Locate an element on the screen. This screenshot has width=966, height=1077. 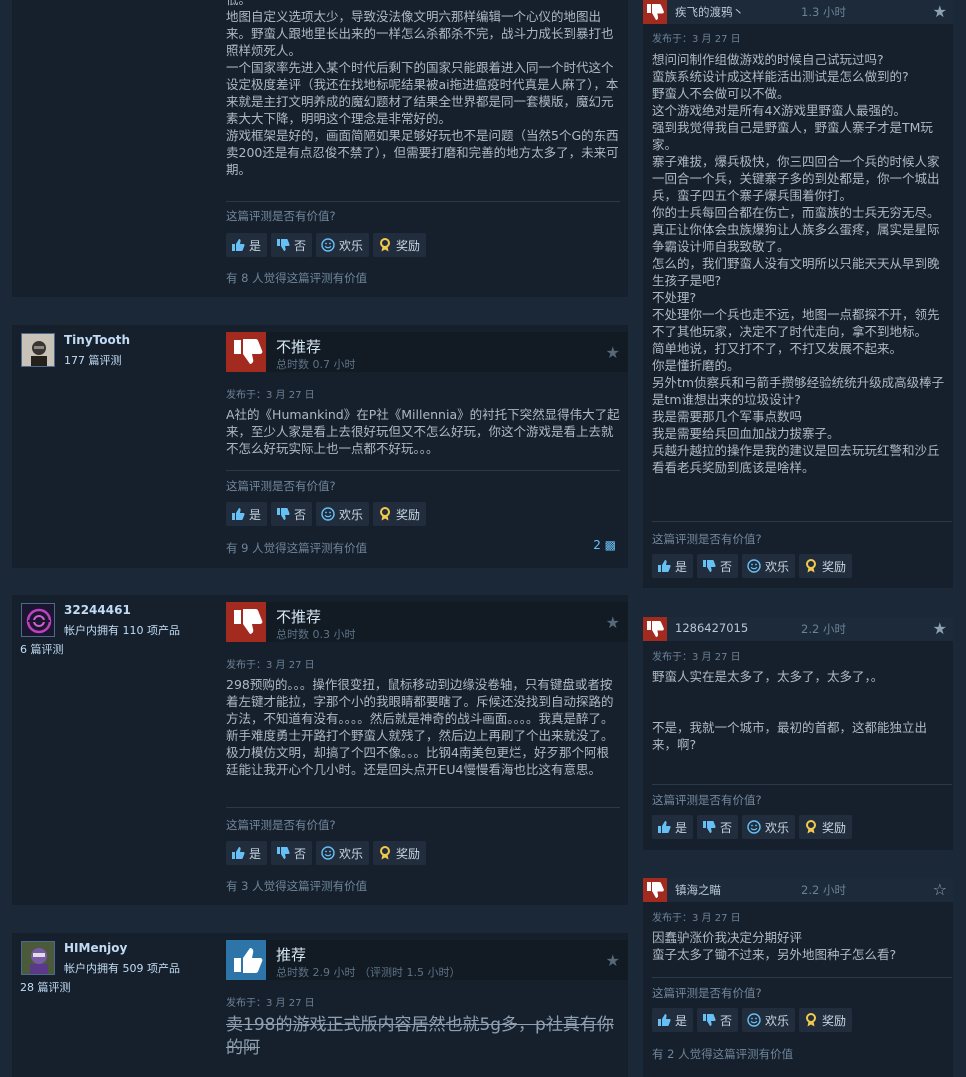
review-author-panel: TinyTooth 177 篇评测 is located at coordinates (112, 446).